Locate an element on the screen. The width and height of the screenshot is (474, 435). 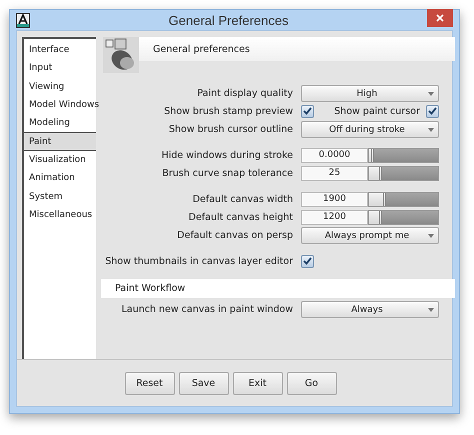
category-item: Modeling is located at coordinates (60, 123).